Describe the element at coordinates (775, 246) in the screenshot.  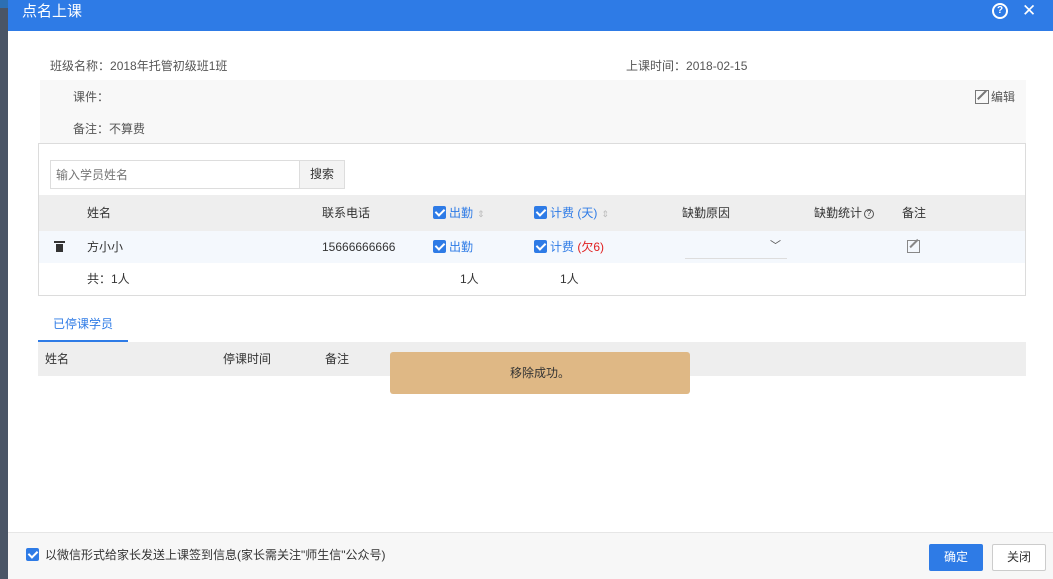
I see `chevron-down-icon: ﹀` at that location.